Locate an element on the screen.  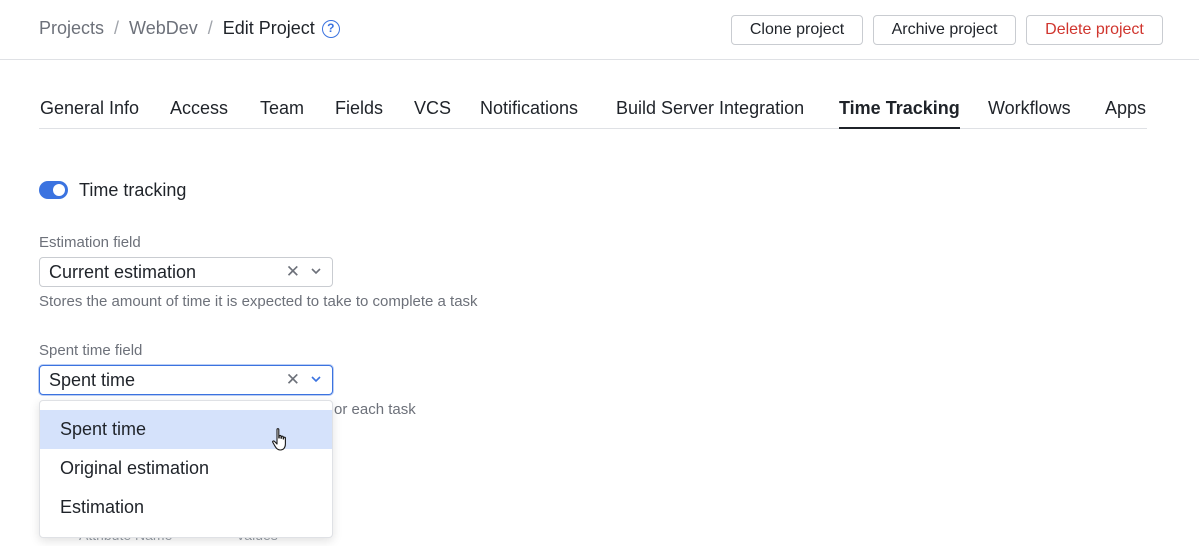
tab-time-tracking: Time Tracking is located at coordinates (899, 113).